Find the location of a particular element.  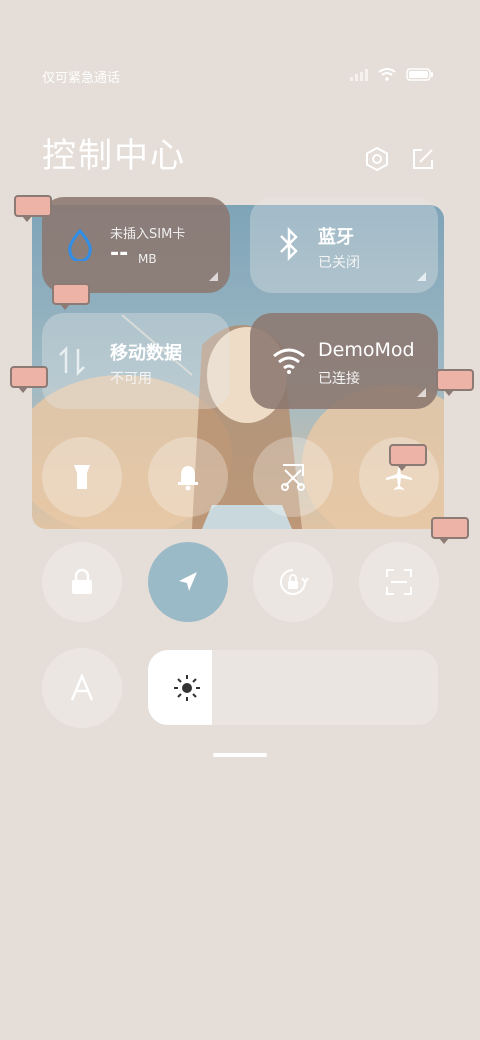

edit-icon is located at coordinates (423, 159).